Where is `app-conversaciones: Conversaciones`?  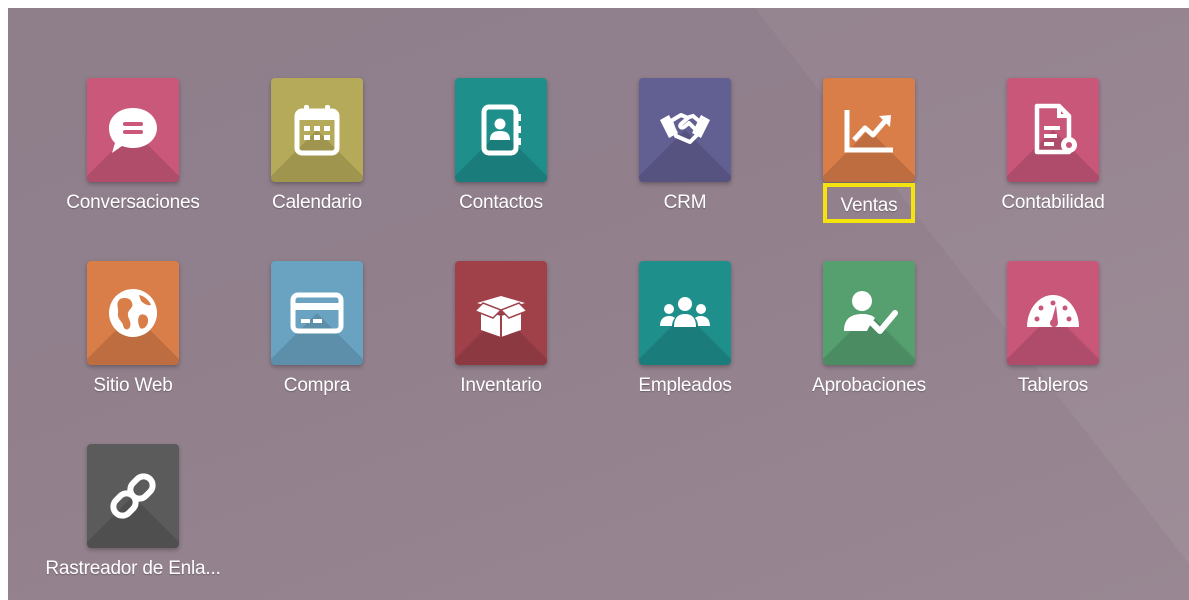 app-conversaciones: Conversaciones is located at coordinates (133, 158).